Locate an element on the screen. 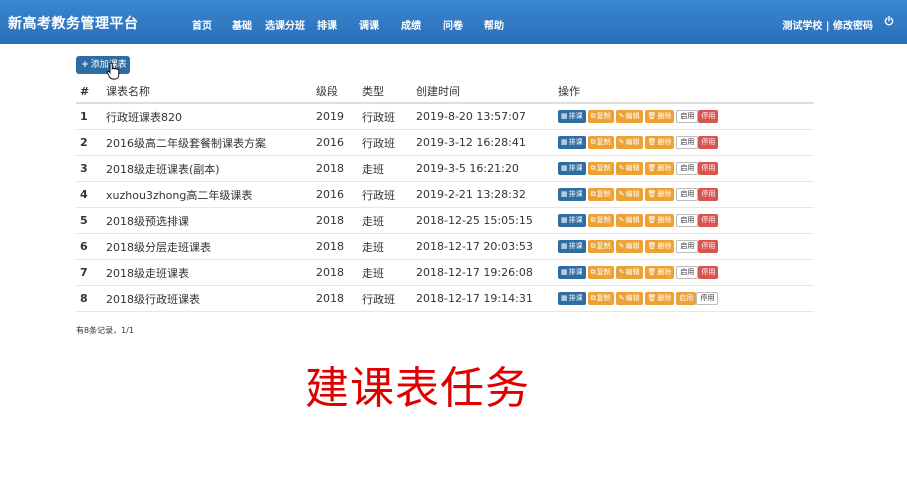 The height and width of the screenshot is (500, 907). delete-label: 删除 is located at coordinates (664, 194).